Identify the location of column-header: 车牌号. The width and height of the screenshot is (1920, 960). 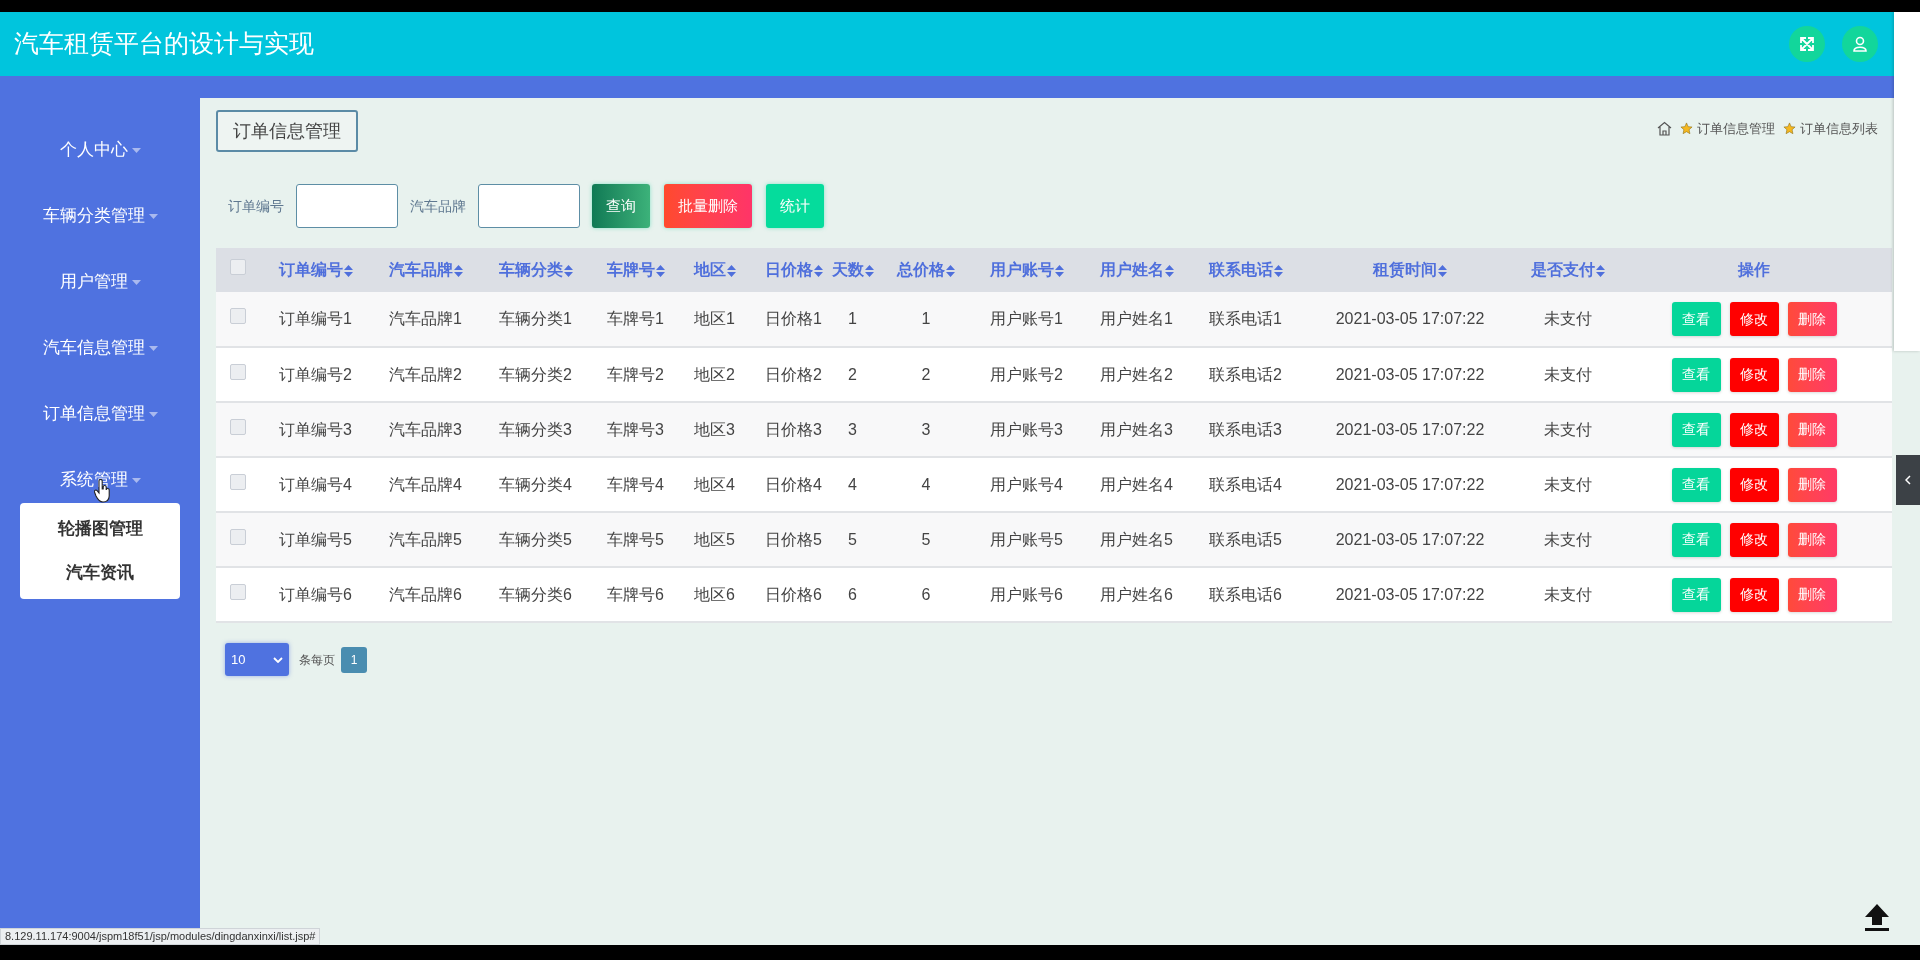
(631, 270).